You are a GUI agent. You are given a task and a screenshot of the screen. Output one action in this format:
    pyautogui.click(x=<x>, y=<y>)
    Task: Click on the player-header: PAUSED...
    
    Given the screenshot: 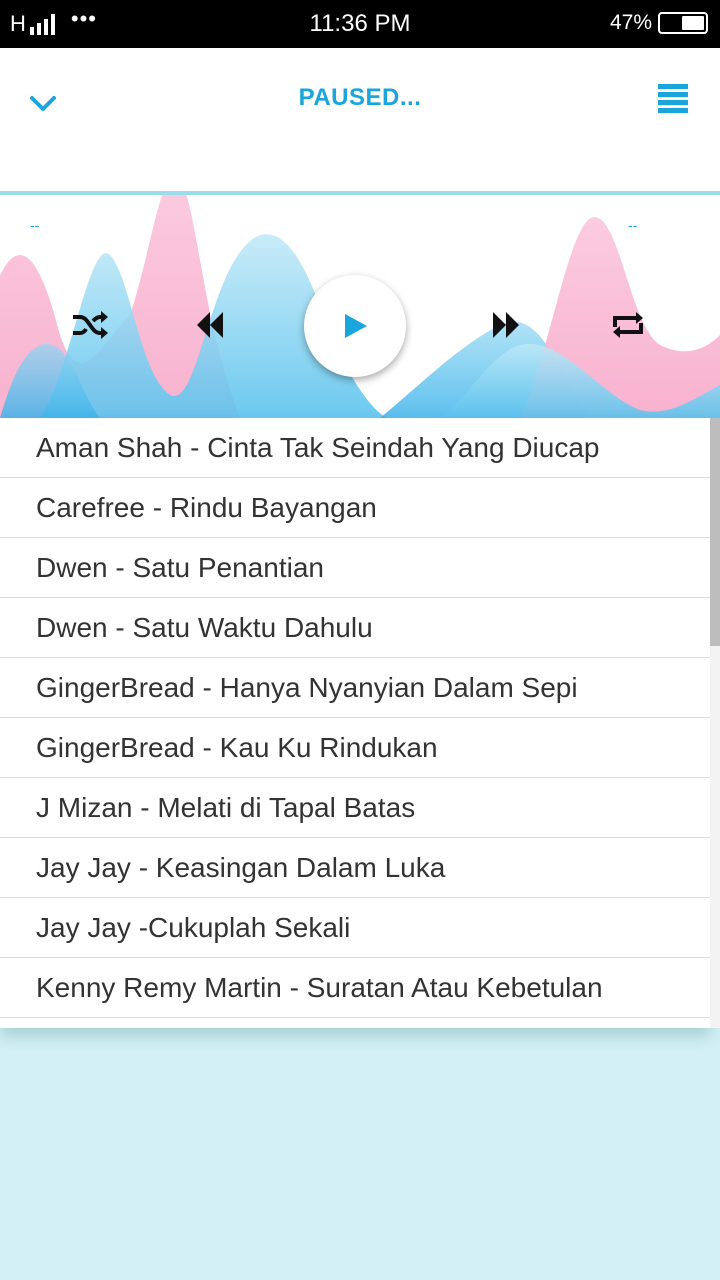 What is the action you would take?
    pyautogui.click(x=360, y=120)
    